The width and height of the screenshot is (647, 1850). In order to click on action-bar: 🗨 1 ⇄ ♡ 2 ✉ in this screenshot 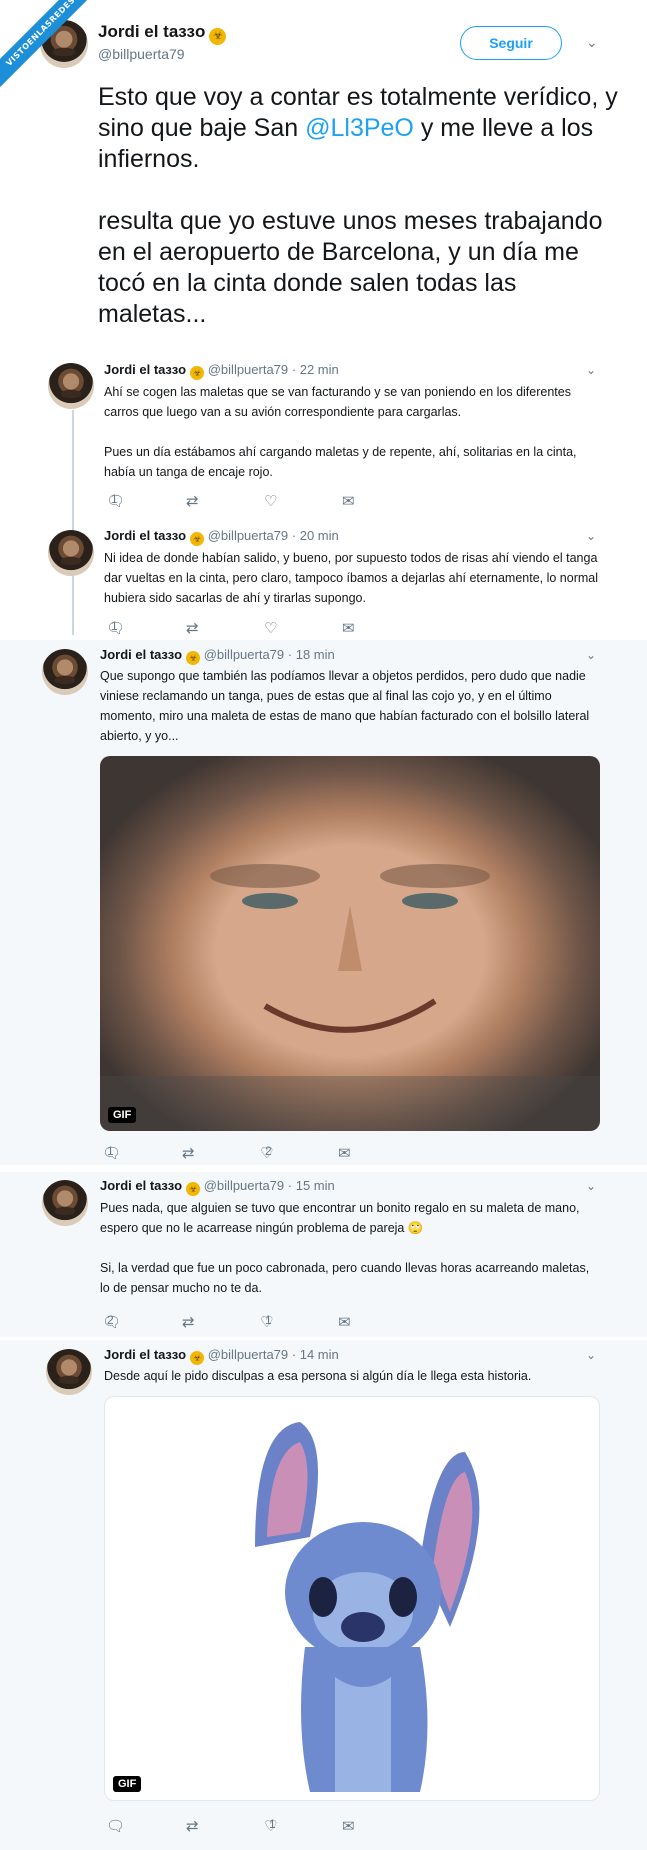, I will do `click(226, 1153)`.